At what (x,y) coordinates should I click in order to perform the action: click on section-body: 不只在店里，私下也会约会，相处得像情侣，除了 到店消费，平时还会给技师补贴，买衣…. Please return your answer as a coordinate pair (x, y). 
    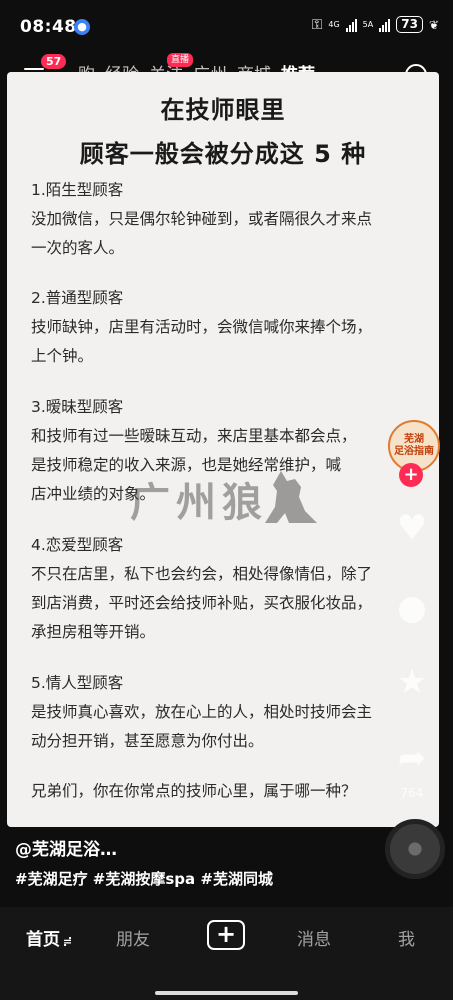
    Looking at the image, I should click on (202, 603).